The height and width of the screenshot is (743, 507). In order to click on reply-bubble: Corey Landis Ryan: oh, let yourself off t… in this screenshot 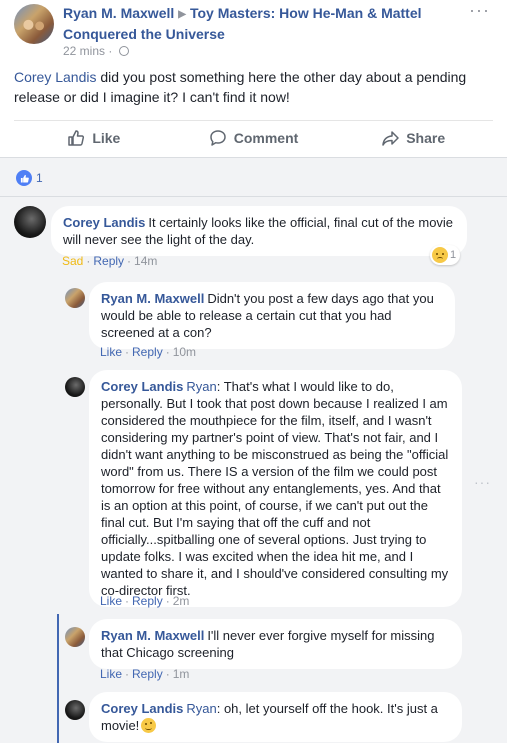, I will do `click(275, 717)`.